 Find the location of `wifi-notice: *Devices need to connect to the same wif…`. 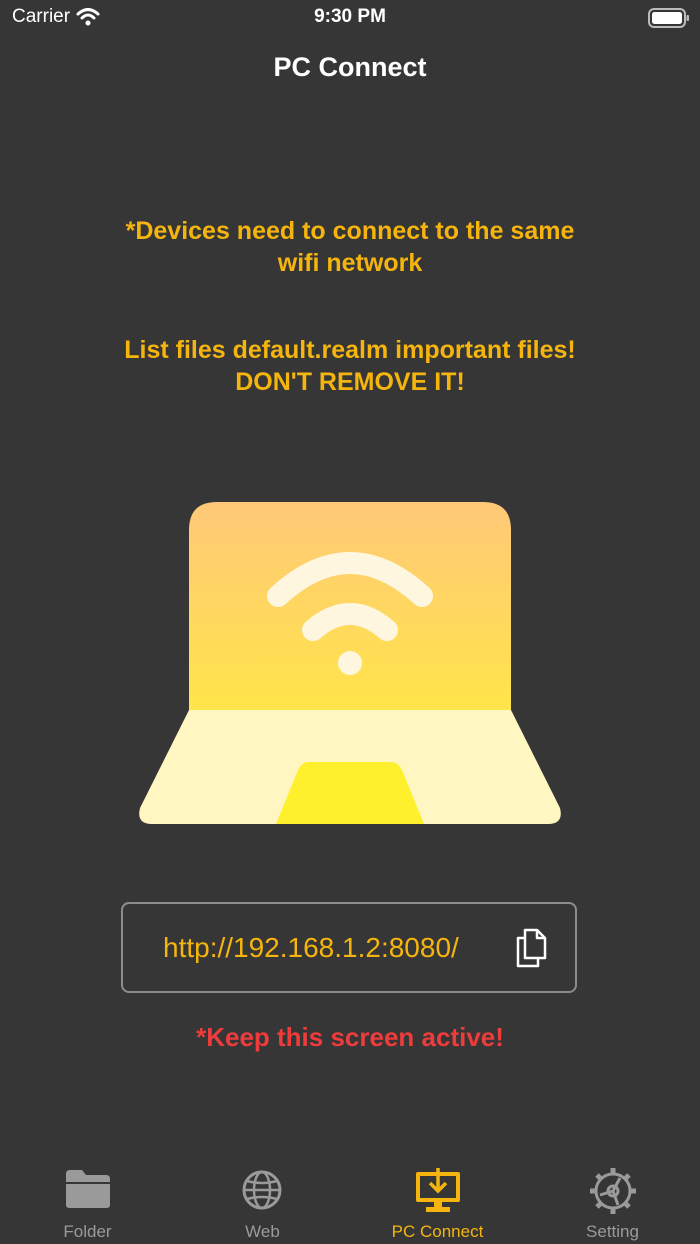

wifi-notice: *Devices need to connect to the same wif… is located at coordinates (350, 247).